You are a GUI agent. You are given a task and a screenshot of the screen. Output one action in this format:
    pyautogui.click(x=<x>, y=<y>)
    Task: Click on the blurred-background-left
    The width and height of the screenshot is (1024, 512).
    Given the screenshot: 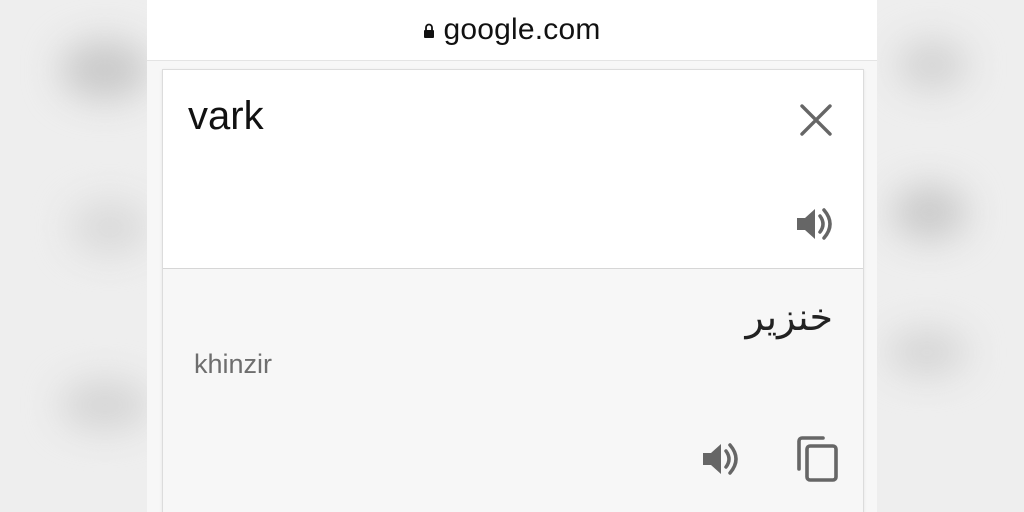 What is the action you would take?
    pyautogui.click(x=73, y=256)
    